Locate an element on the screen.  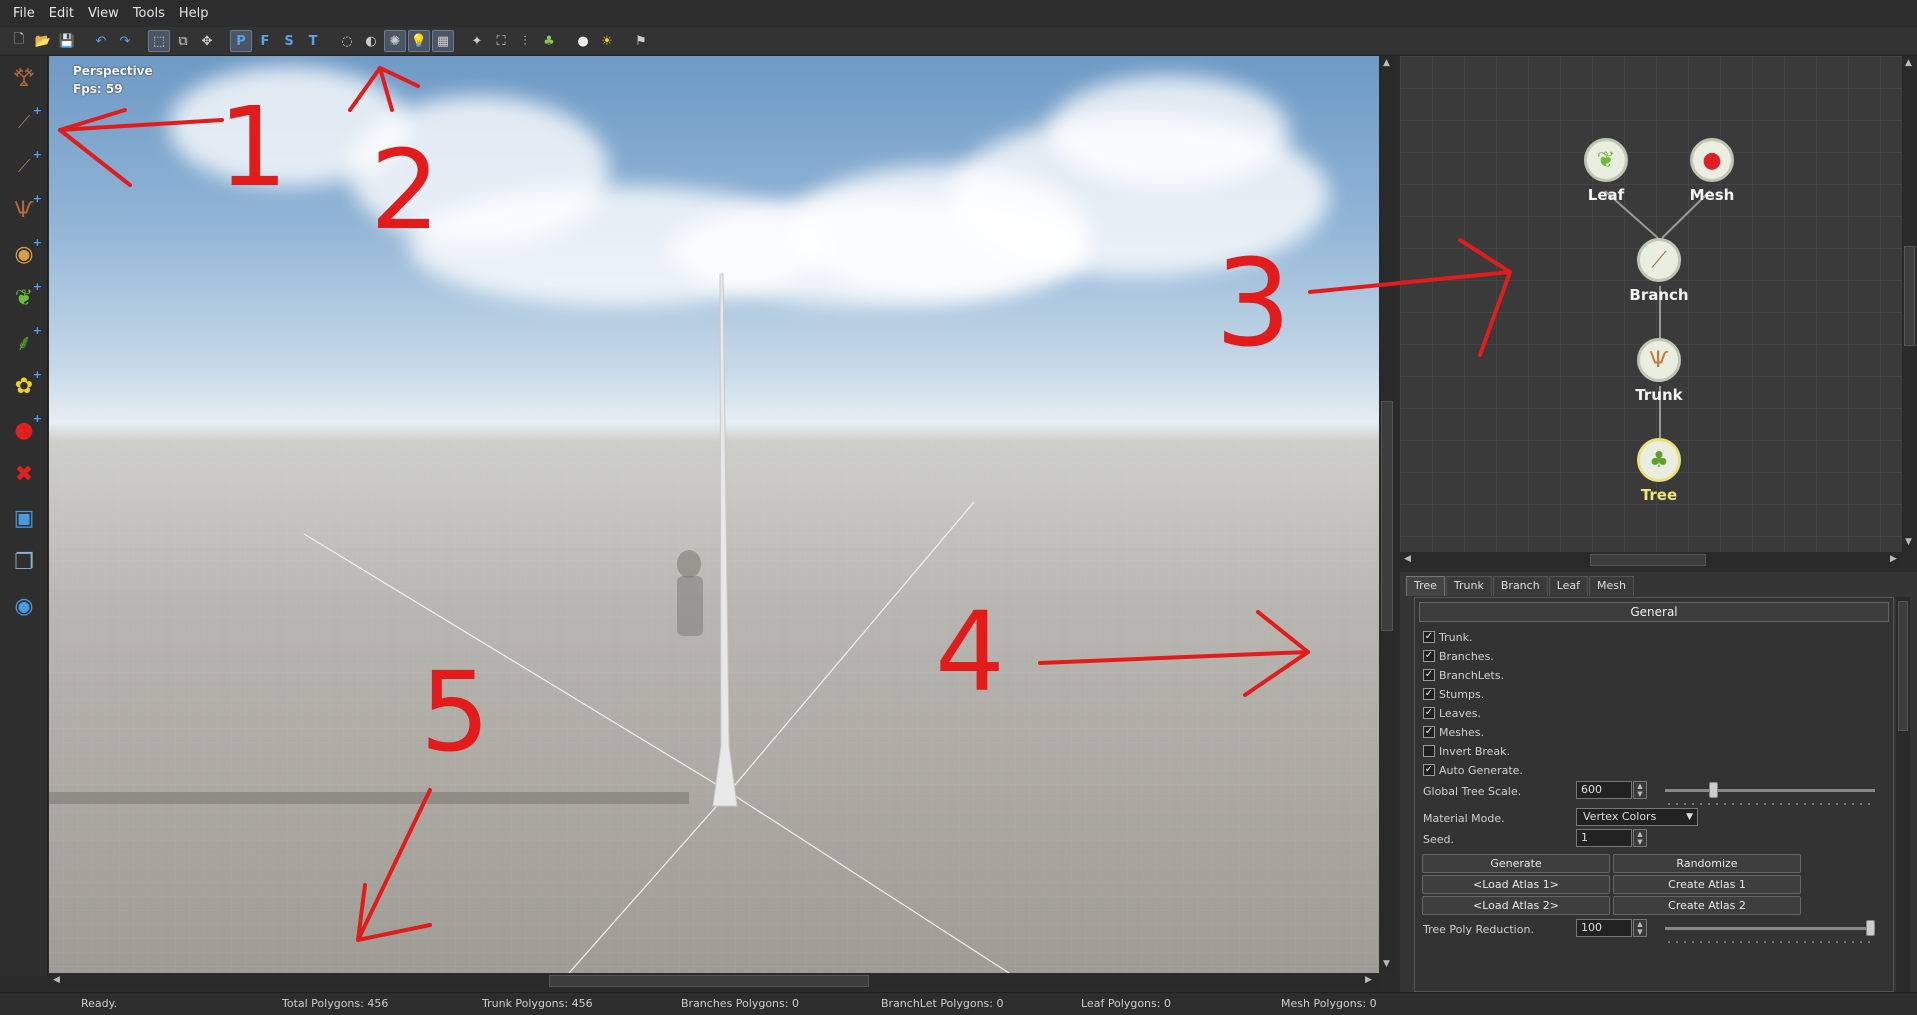
leaves-checkbox-row: ✓ Leaves. is located at coordinates (1452, 713).